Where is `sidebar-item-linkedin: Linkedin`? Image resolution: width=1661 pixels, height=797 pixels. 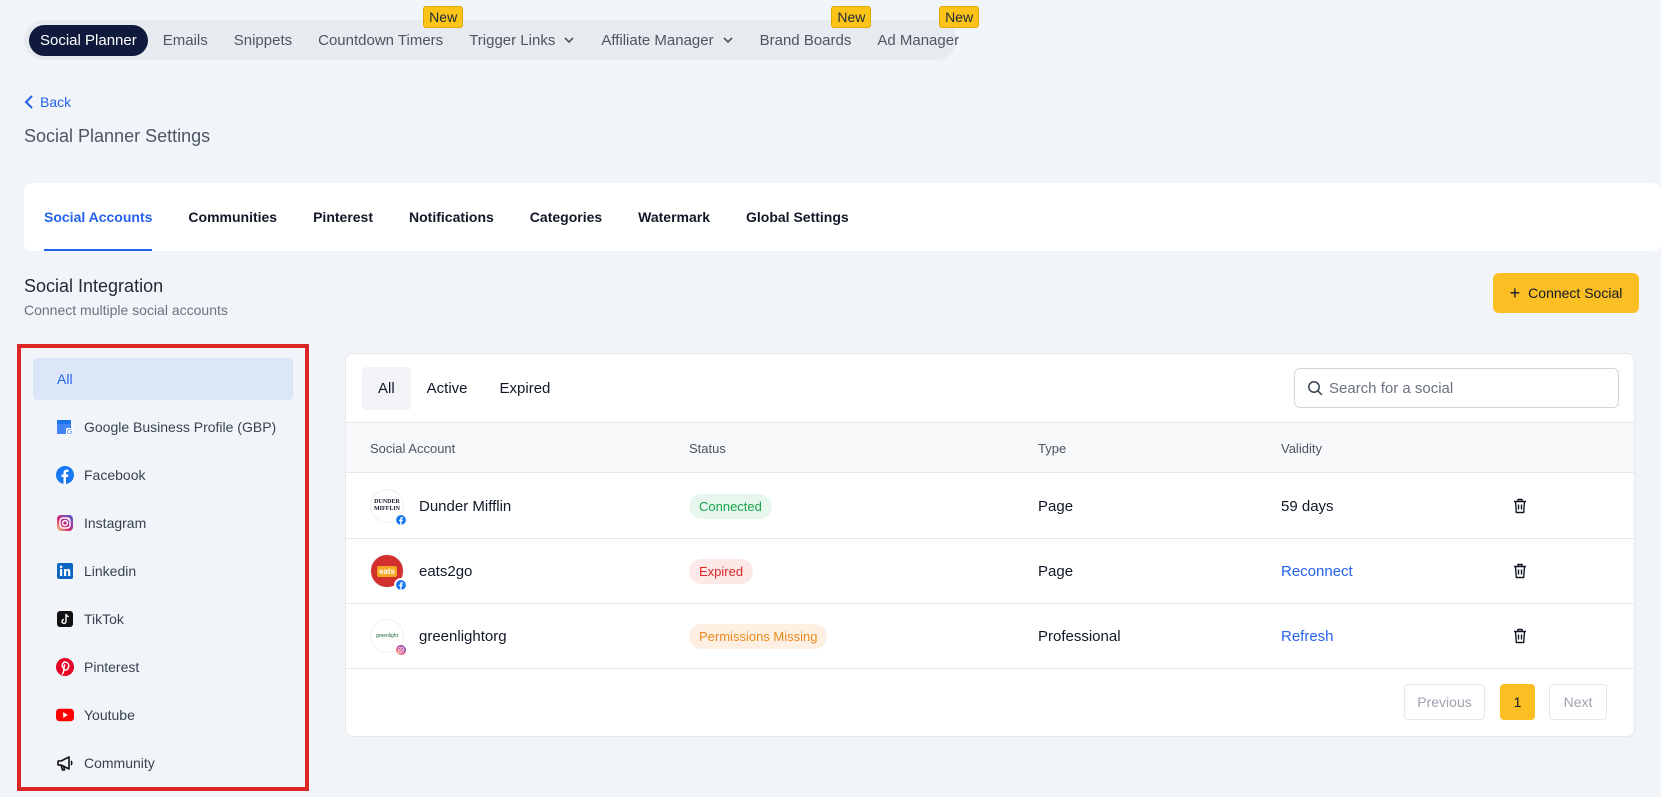
sidebar-item-linkedin: Linkedin is located at coordinates (163, 571).